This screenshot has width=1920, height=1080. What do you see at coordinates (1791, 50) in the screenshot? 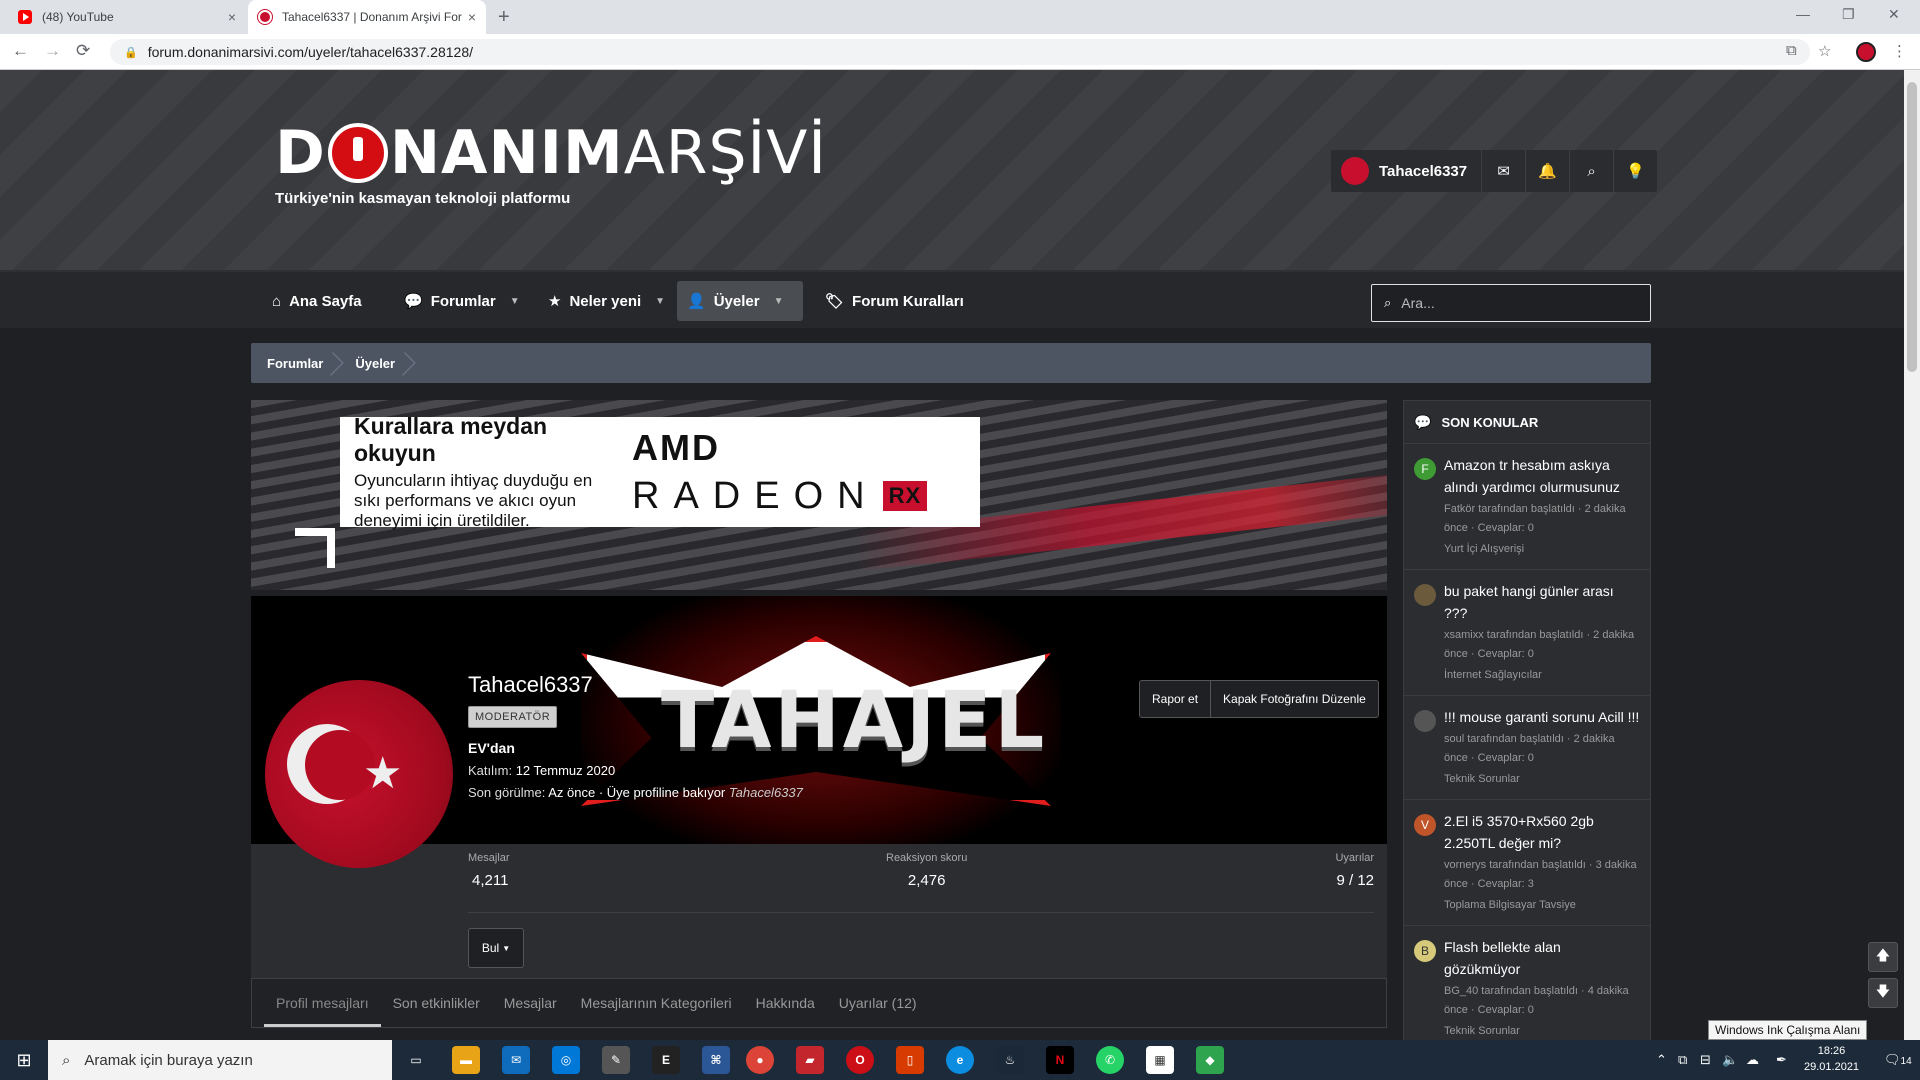
I see `open-external-icon: ⧉` at bounding box center [1791, 50].